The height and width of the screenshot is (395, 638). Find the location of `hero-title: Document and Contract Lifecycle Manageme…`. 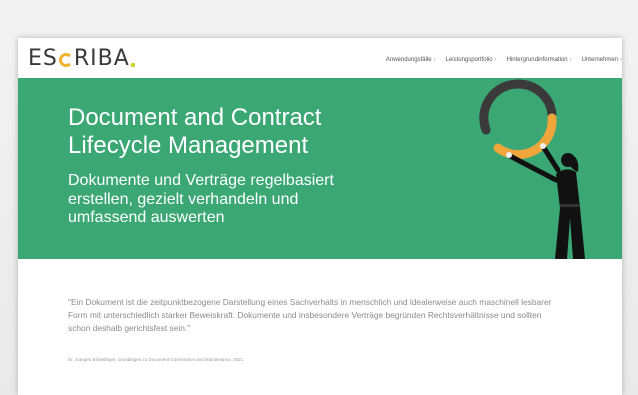

hero-title: Document and Contract Lifecycle Manageme… is located at coordinates (195, 131).